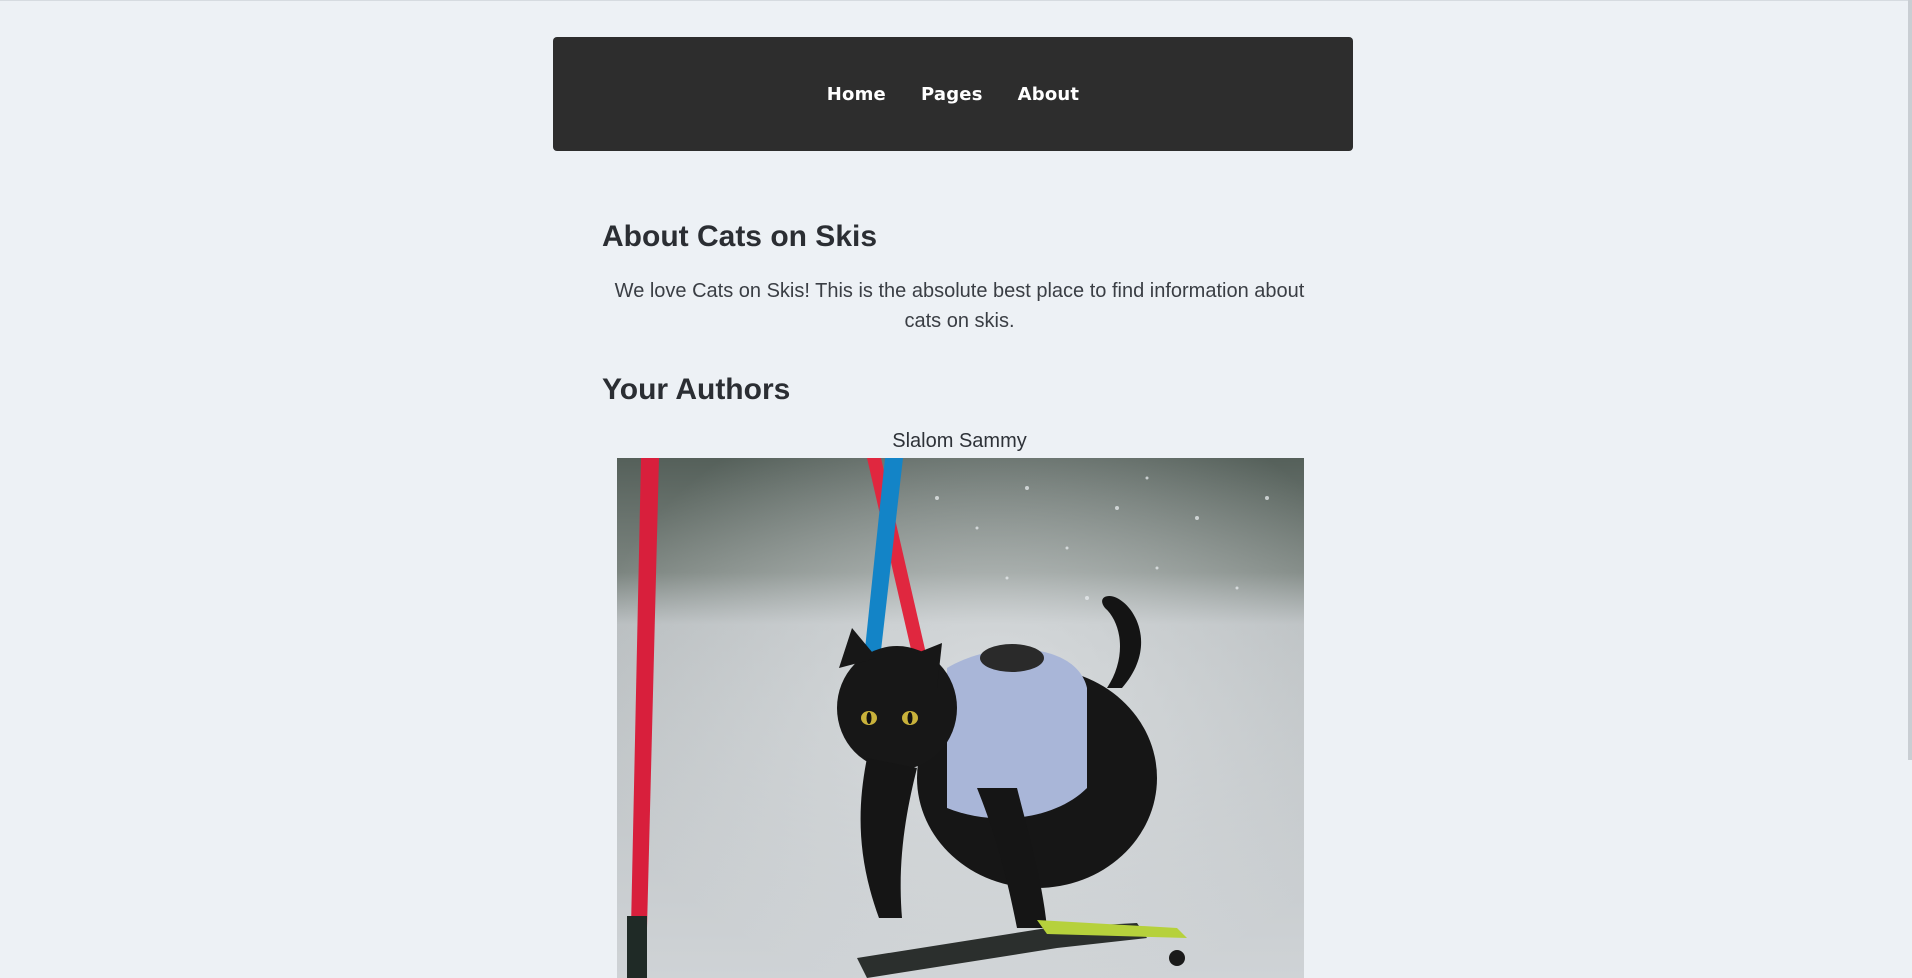 Image resolution: width=1912 pixels, height=978 pixels. What do you see at coordinates (1910, 380) in the screenshot?
I see `scrollbar` at bounding box center [1910, 380].